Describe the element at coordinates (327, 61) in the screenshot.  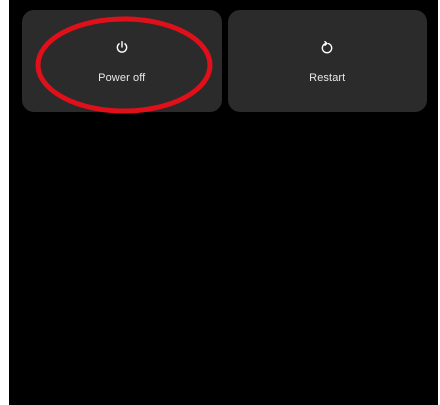
I see `restart-button: Restart` at that location.